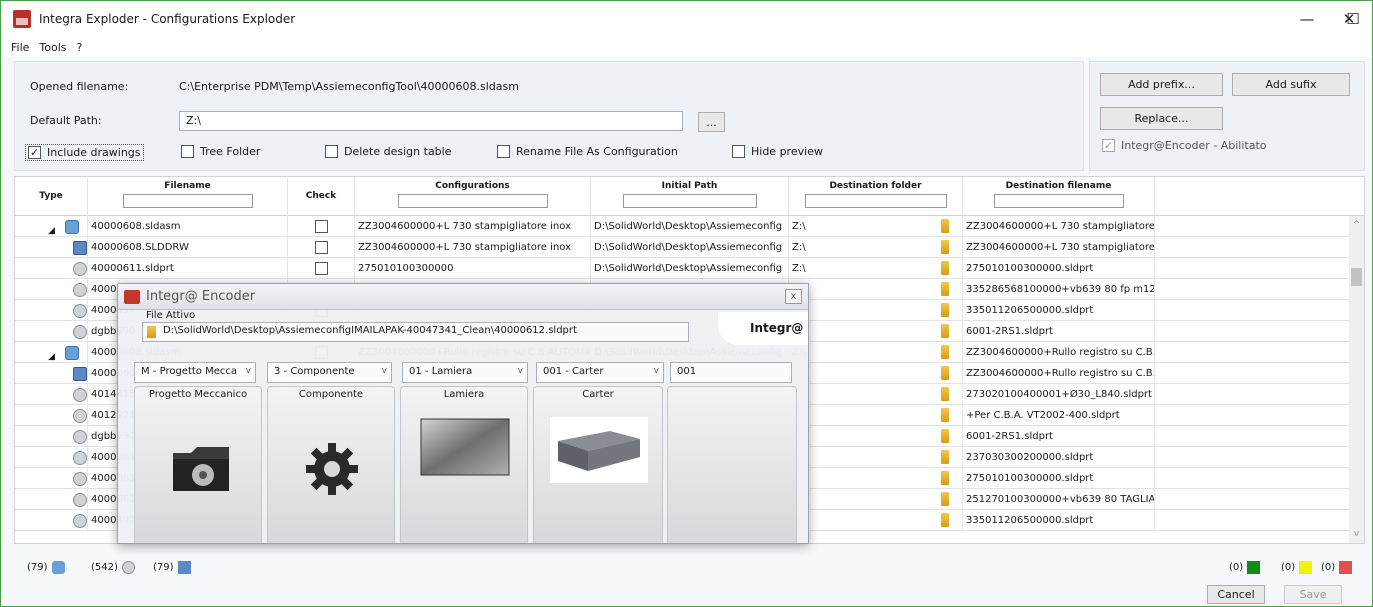 The height and width of the screenshot is (607, 1373). Describe the element at coordinates (1194, 145) in the screenshot. I see `checkbox-label: Integr@Encoder - Abilitato` at that location.